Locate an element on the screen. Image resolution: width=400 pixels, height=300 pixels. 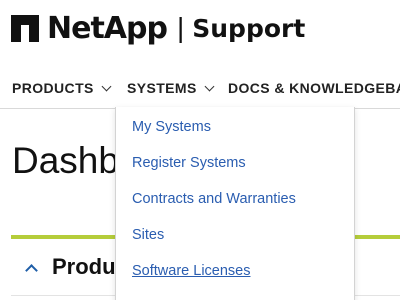
chevron-up-icon is located at coordinates (31, 270).